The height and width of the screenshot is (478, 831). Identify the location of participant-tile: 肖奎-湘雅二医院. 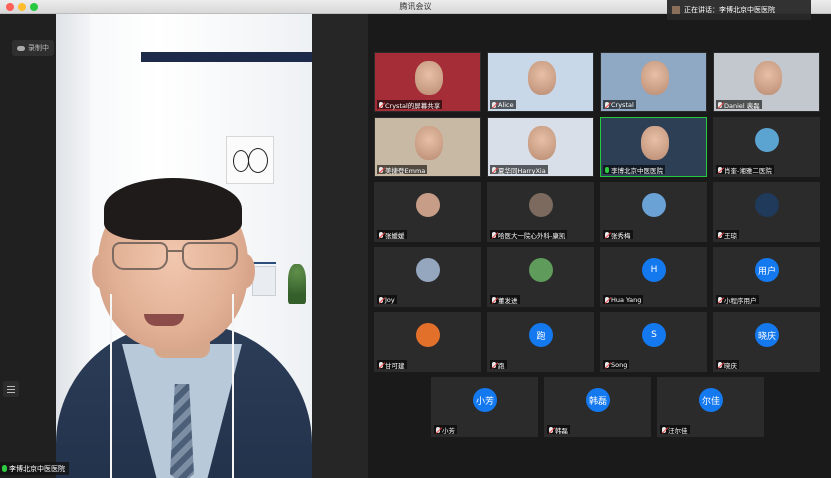
(766, 147).